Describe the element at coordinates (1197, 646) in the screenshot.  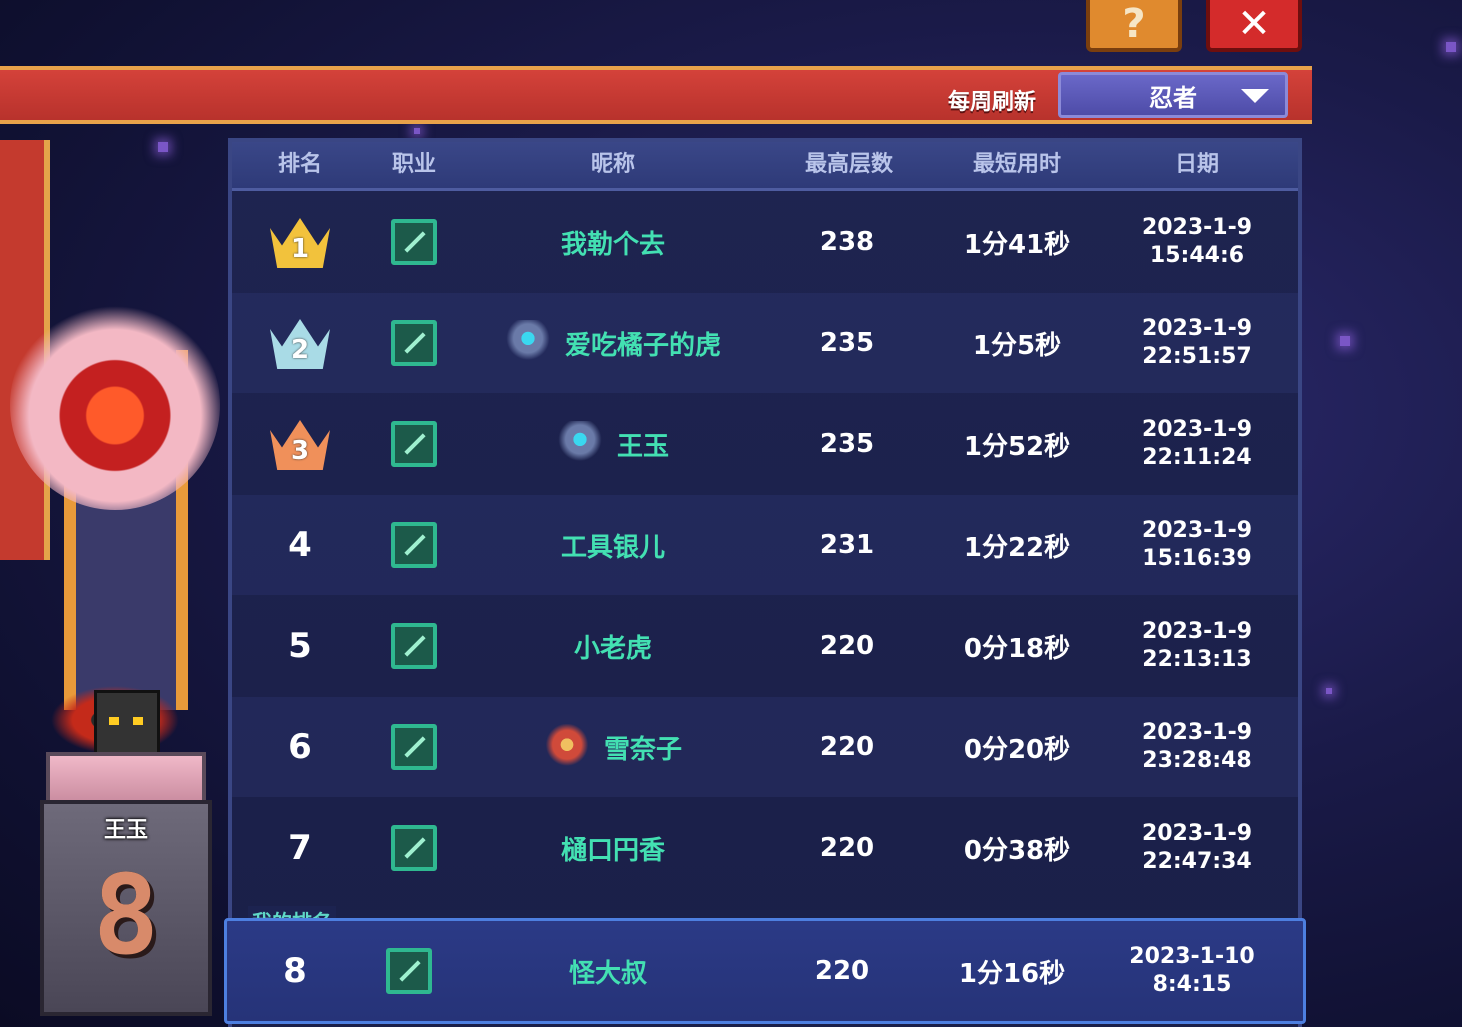
I see `date-cell: 2023-1-9 22:13:13` at that location.